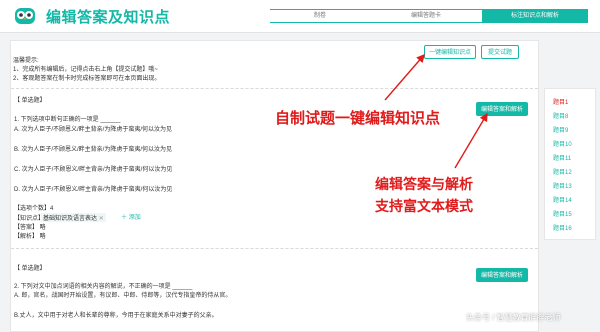 The width and height of the screenshot is (600, 332). Describe the element at coordinates (471, 140) in the screenshot. I see `arrow-to-edit-answer-button` at that location.